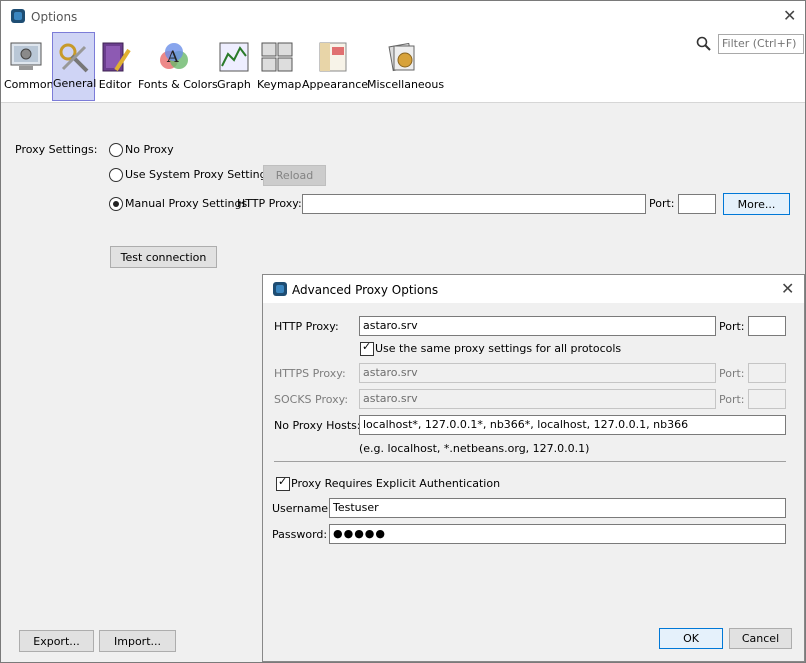 This screenshot has width=806, height=663. I want to click on ok-button: OK, so click(691, 638).